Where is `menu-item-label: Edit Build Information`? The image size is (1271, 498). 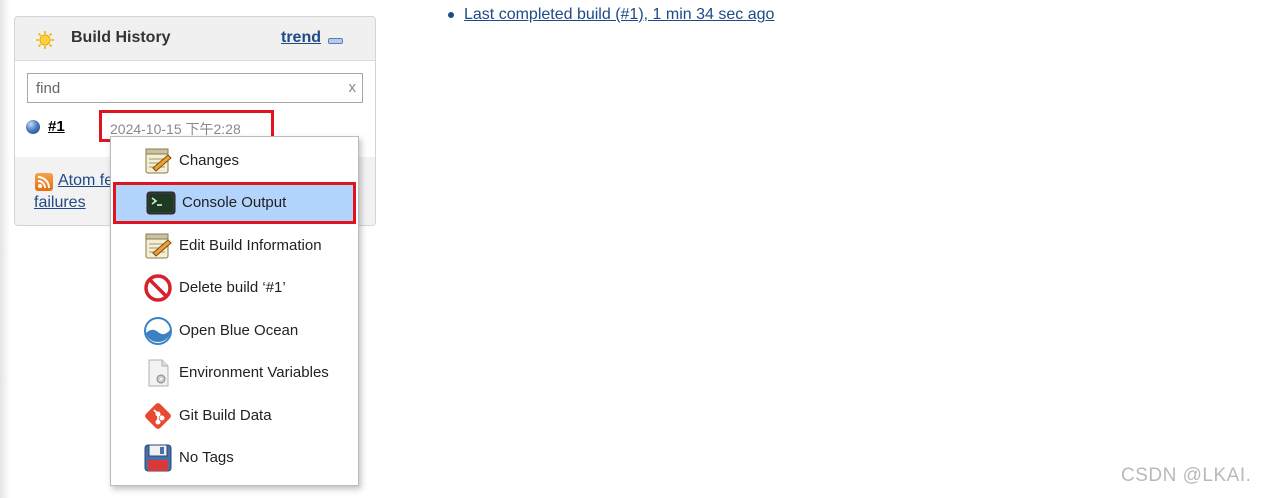 menu-item-label: Edit Build Information is located at coordinates (250, 245).